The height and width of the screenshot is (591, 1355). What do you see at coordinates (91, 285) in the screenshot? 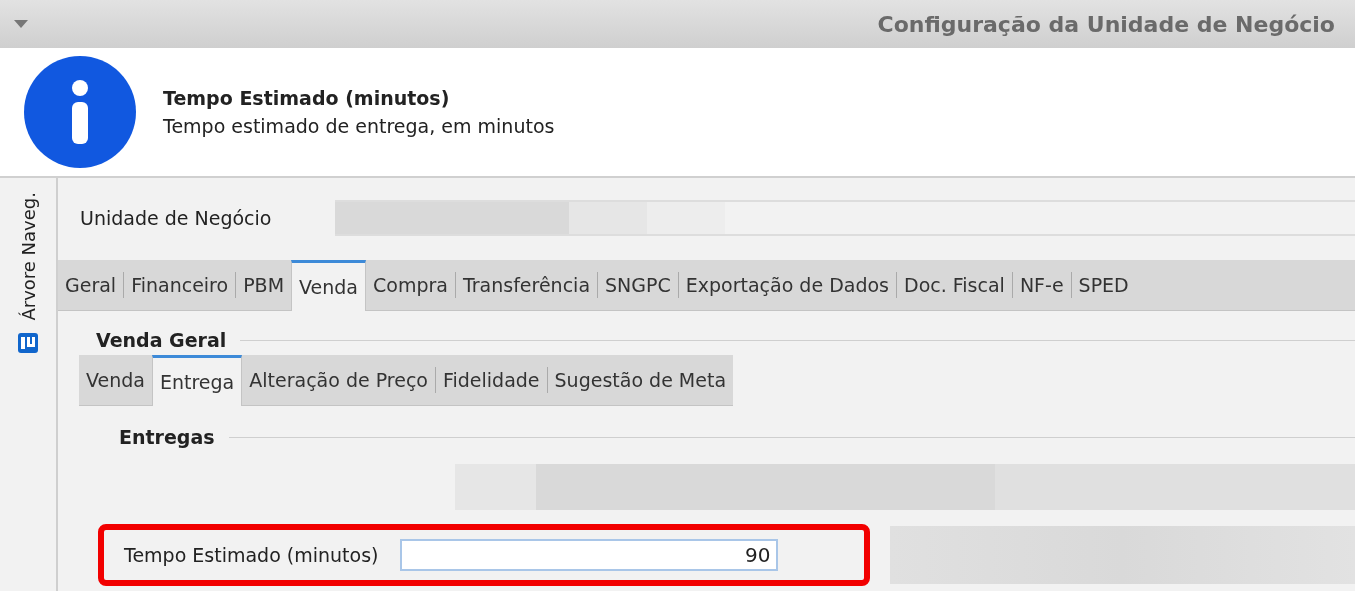
I see `tab: Geral` at bounding box center [91, 285].